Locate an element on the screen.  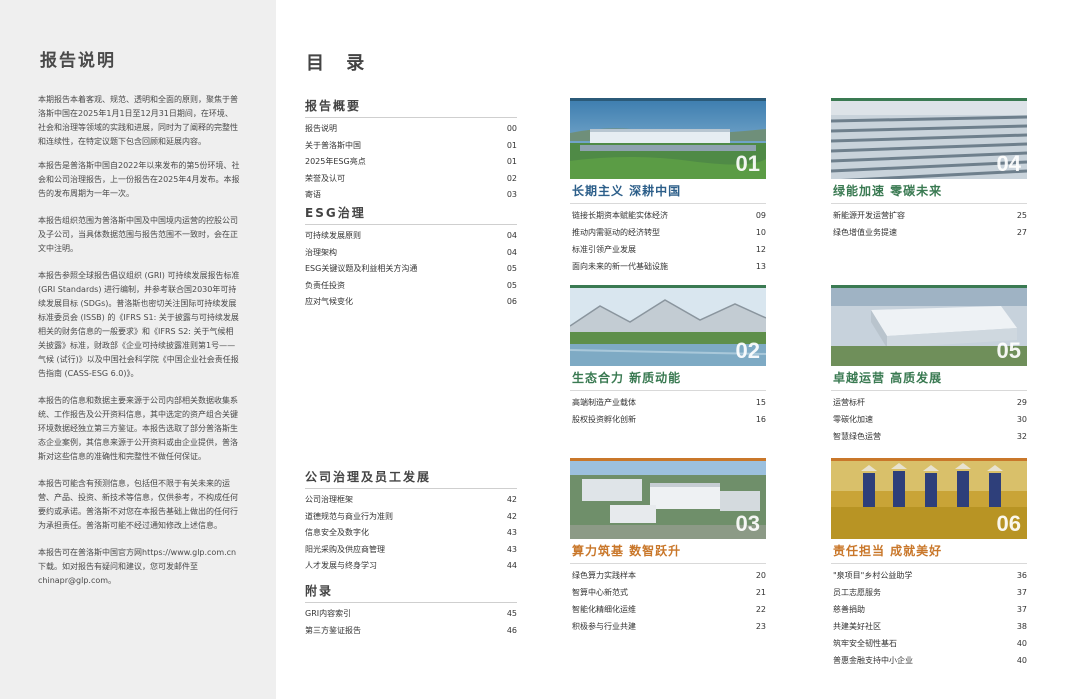
toc-entry-label: 普惠金融支持中小企业 is located at coordinates (873, 660).